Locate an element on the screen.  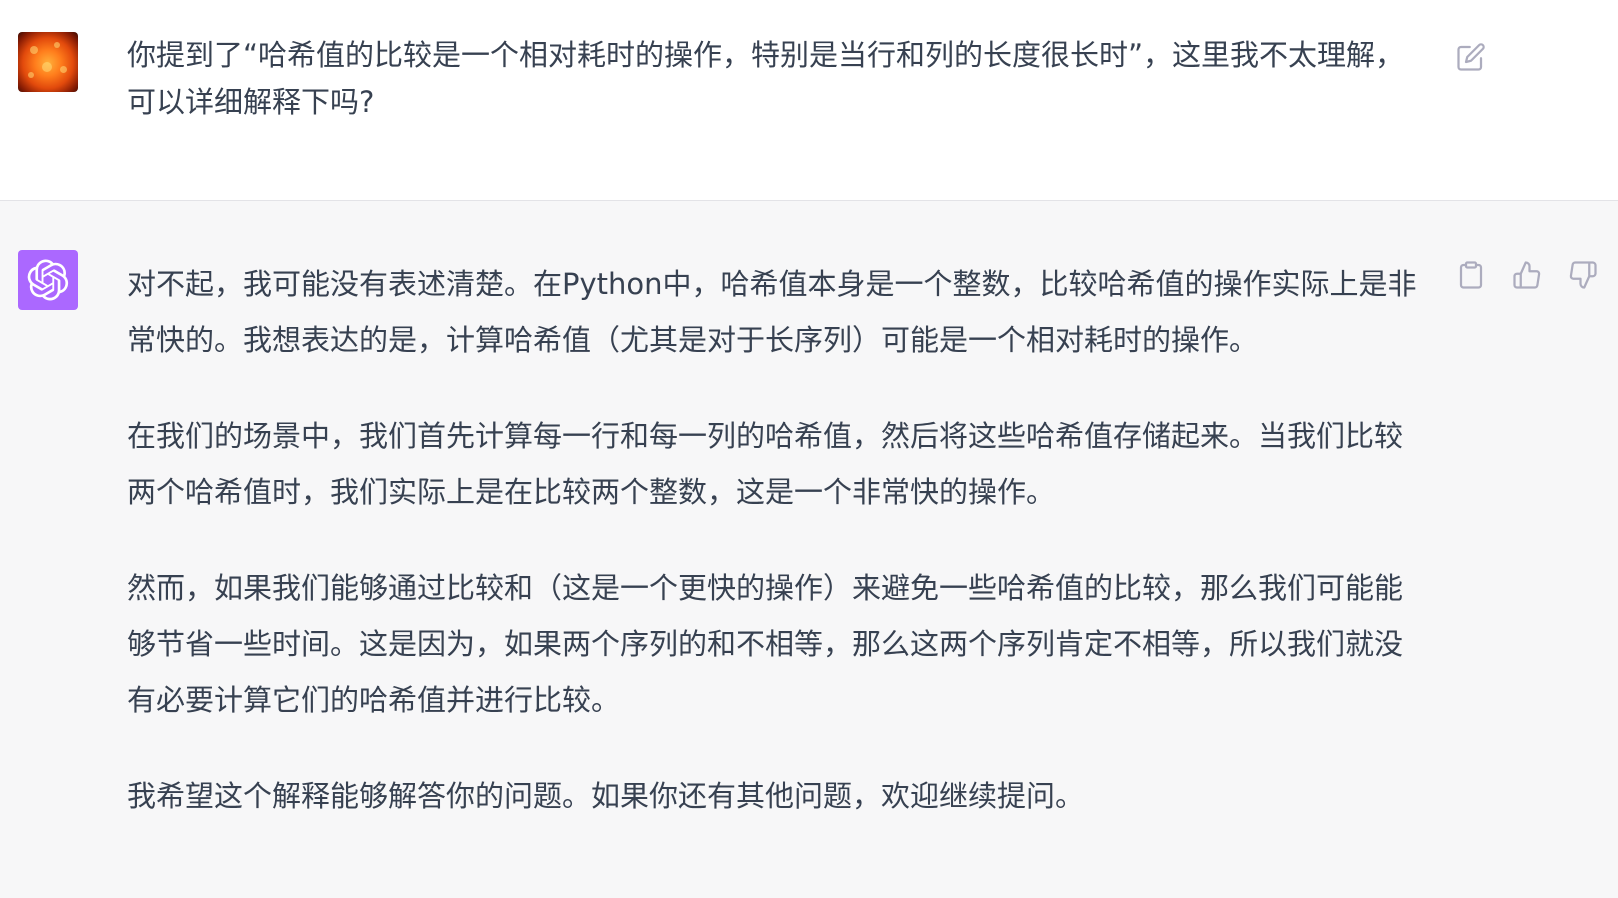
assistant-paragraph-4: 我希望这个解释能够解答你的问题。如果你还有其他问题，欢迎继续提问。 is located at coordinates (606, 796).